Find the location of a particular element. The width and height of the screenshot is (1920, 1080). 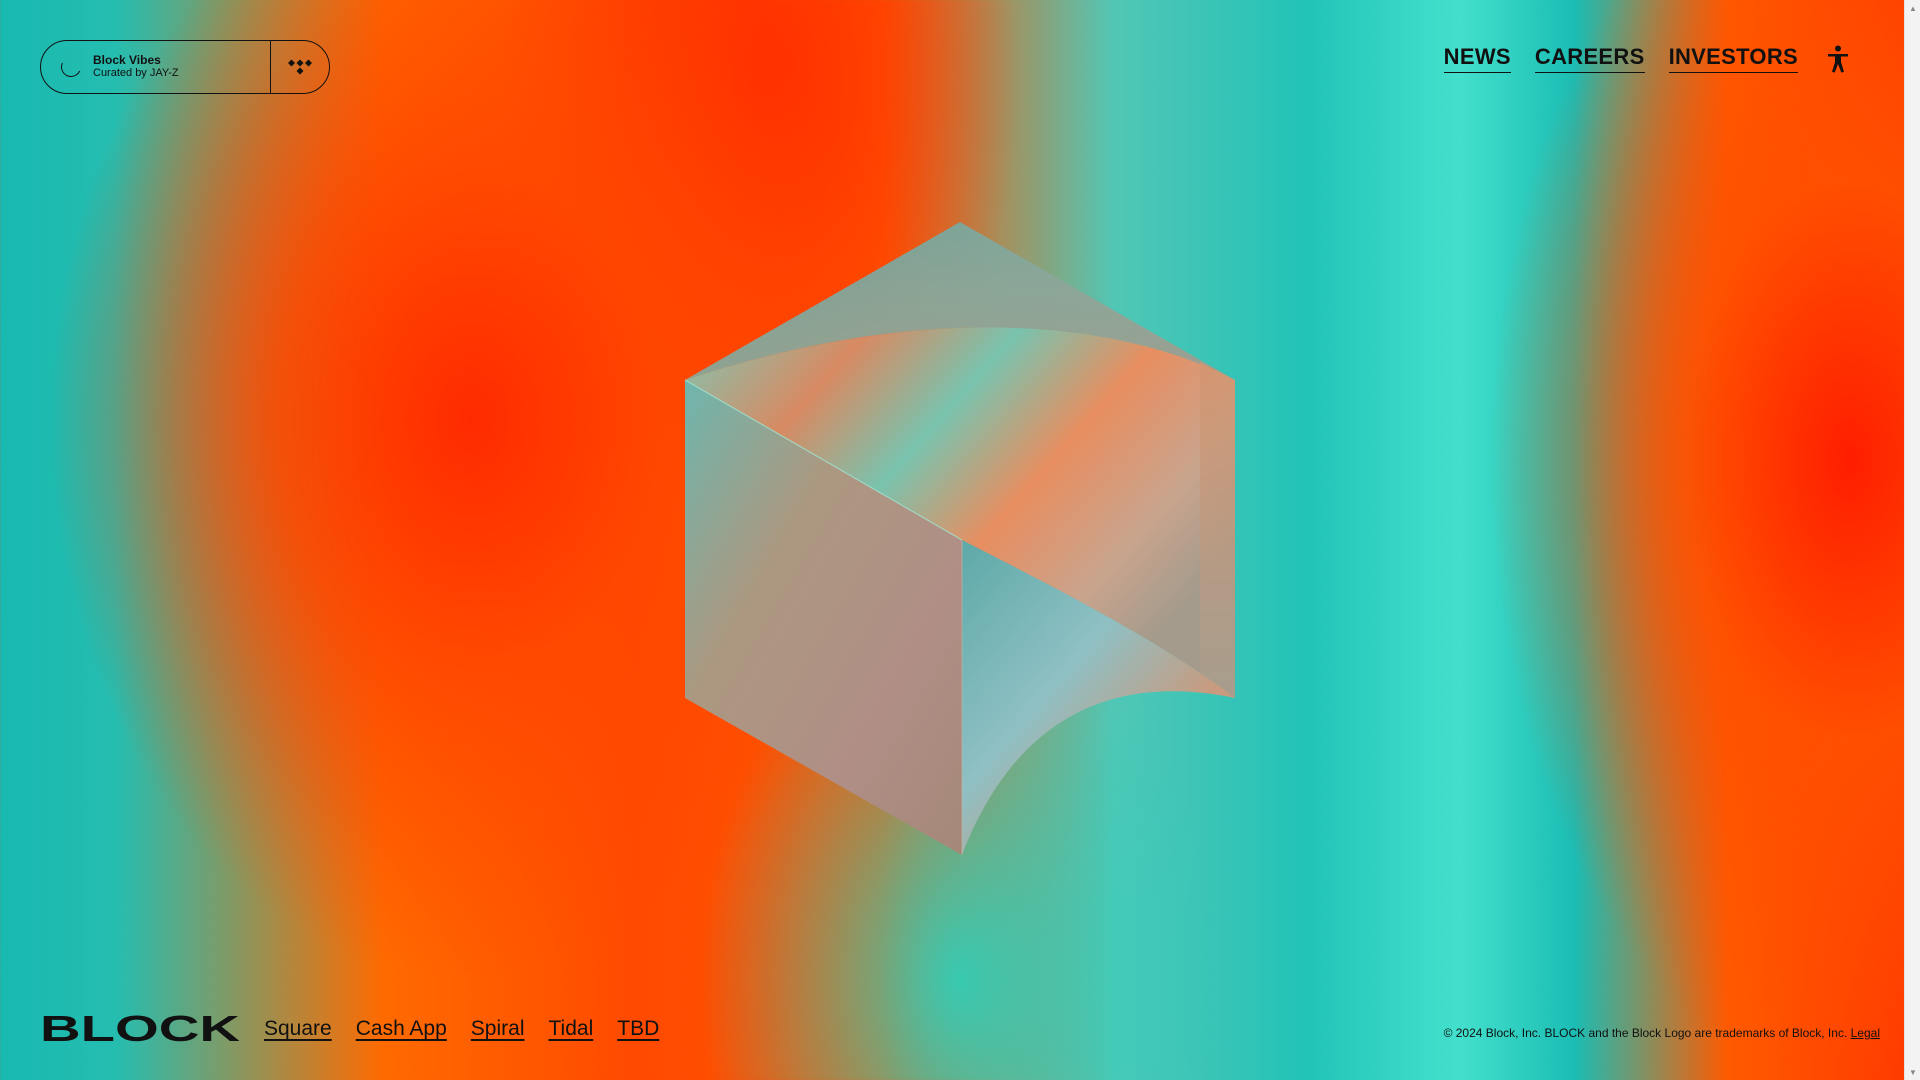

player-info: Block Vibes Curated by JAY-Z is located at coordinates (155, 67).